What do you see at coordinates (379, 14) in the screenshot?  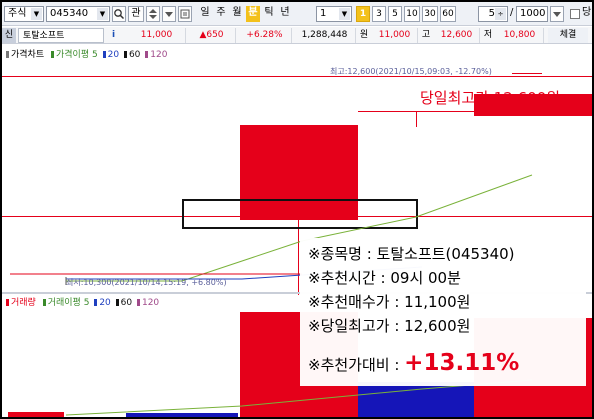 I see `interval-3-button: 3` at bounding box center [379, 14].